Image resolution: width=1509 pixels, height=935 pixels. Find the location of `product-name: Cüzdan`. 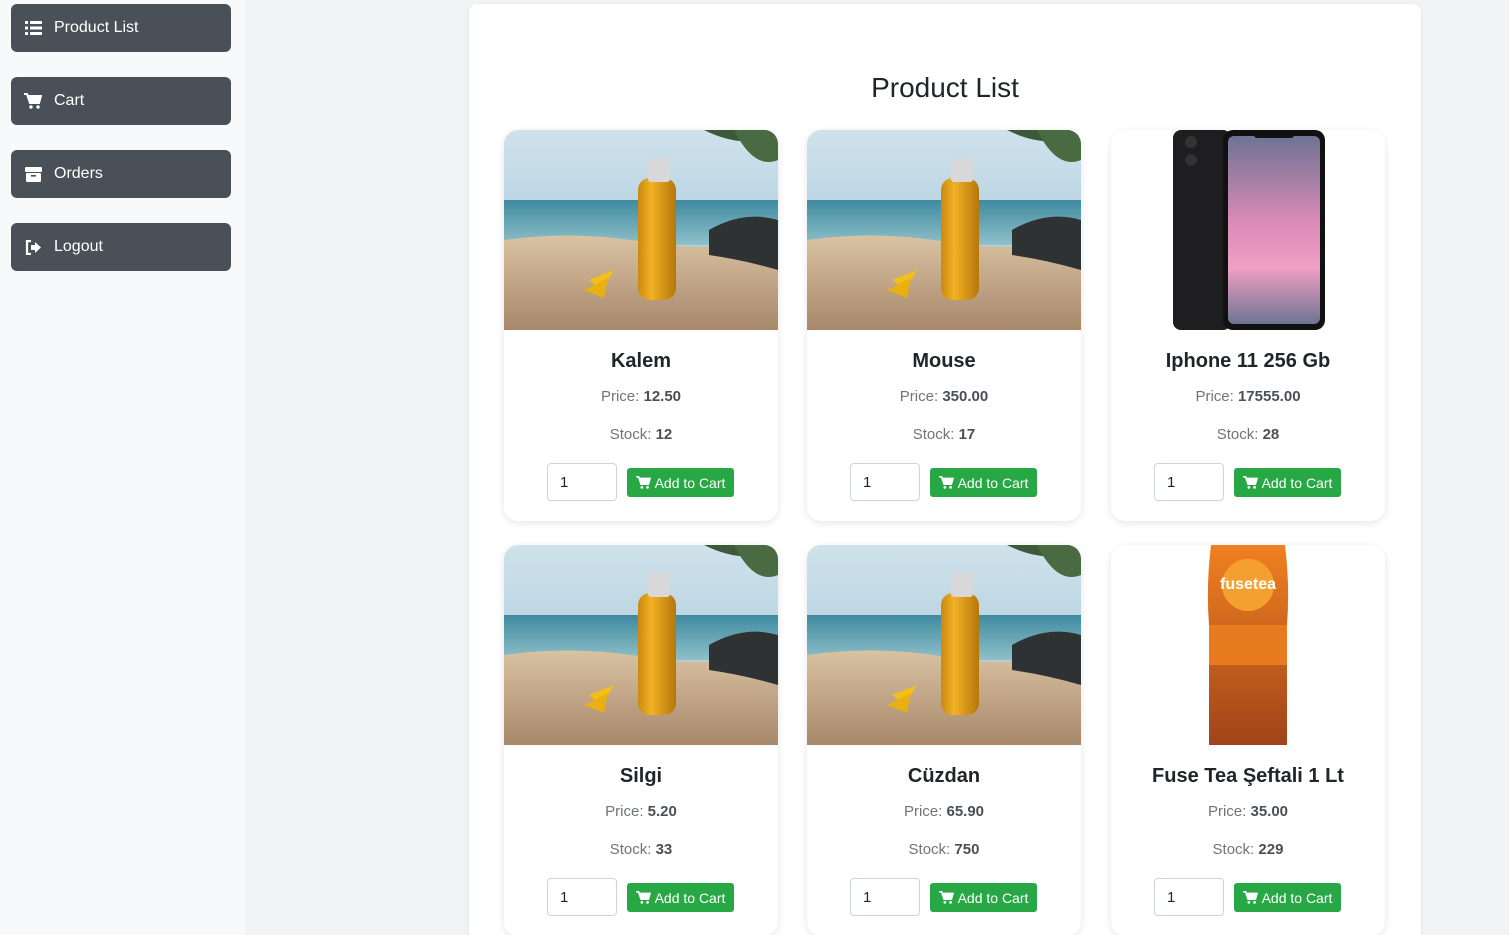

product-name: Cüzdan is located at coordinates (944, 776).